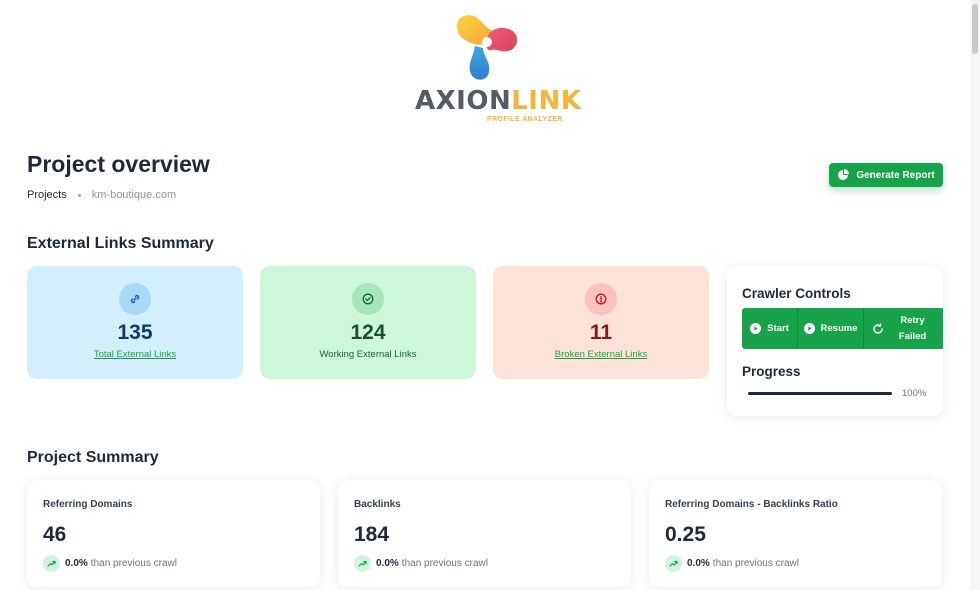 The width and height of the screenshot is (980, 590). What do you see at coordinates (975, 295) in the screenshot?
I see `page-scrollbar` at bounding box center [975, 295].